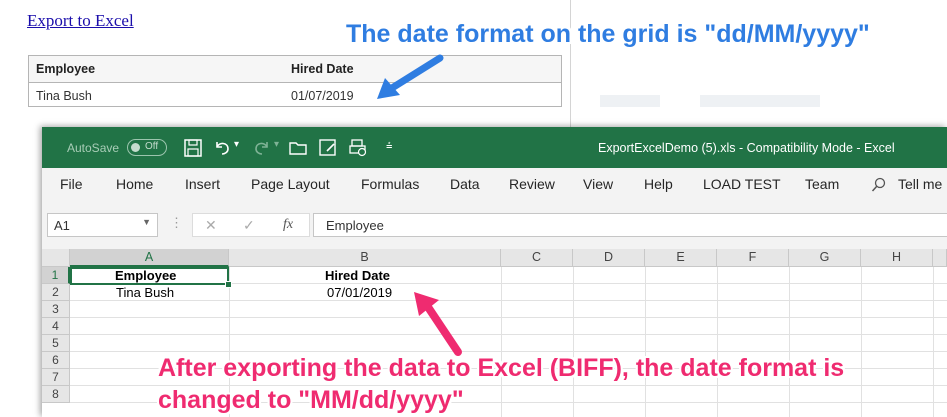  Describe the element at coordinates (62, 225) in the screenshot. I see `name-box-value: A1` at that location.